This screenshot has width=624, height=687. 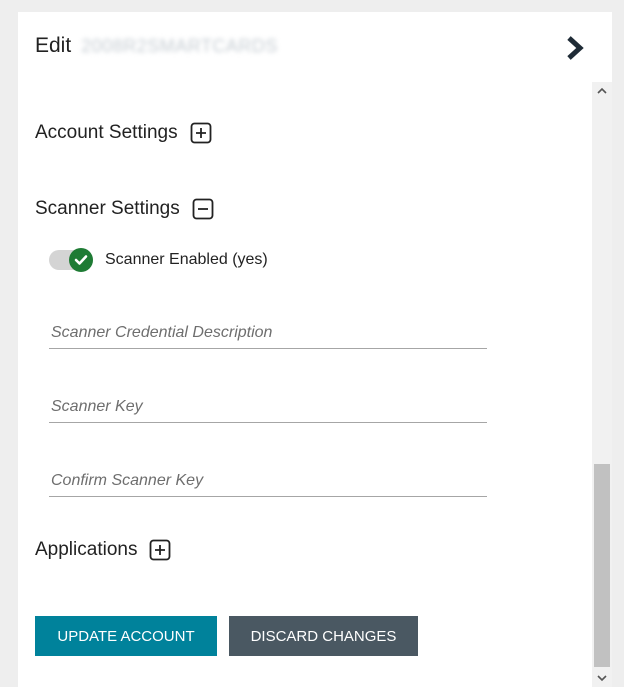 I want to click on scanner-key-field, so click(x=268, y=405).